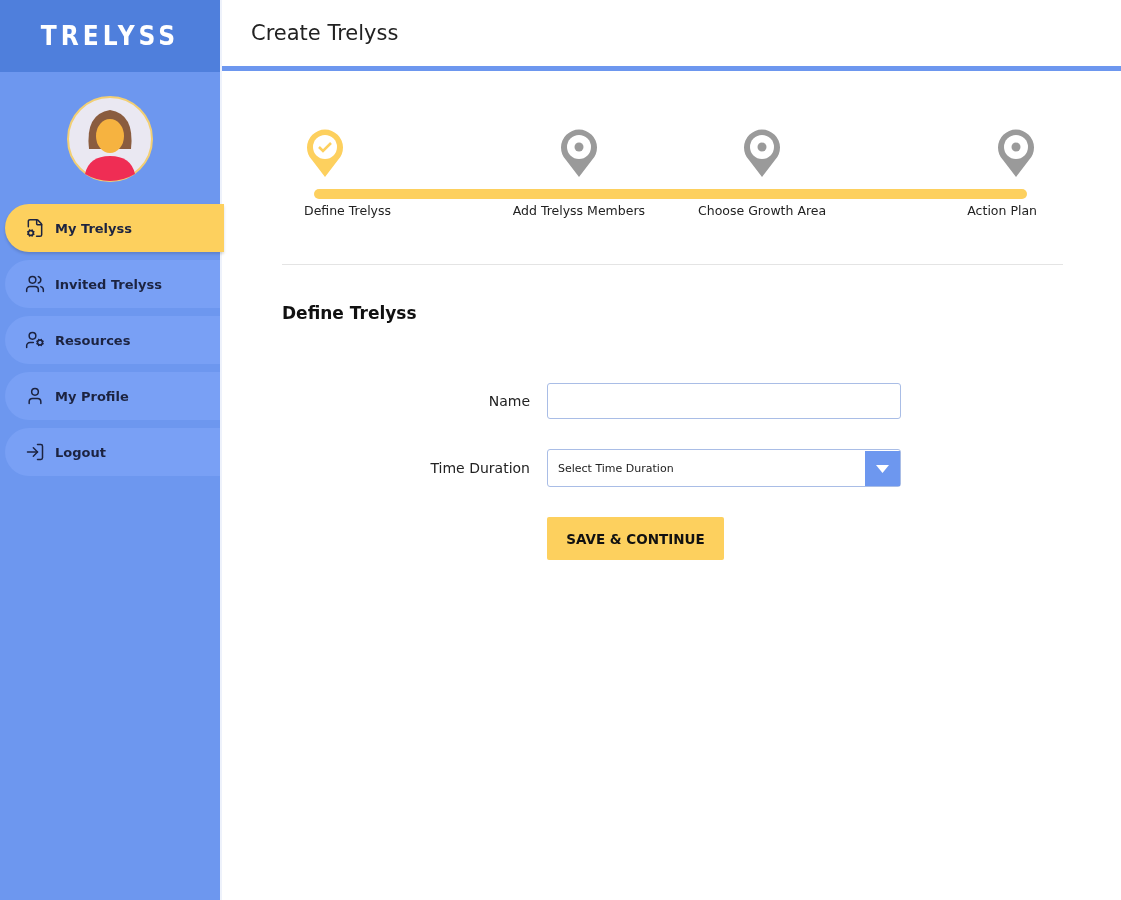 This screenshot has height=900, width=1121. Describe the element at coordinates (479, 468) in the screenshot. I see `field-label: Time Duration` at that location.